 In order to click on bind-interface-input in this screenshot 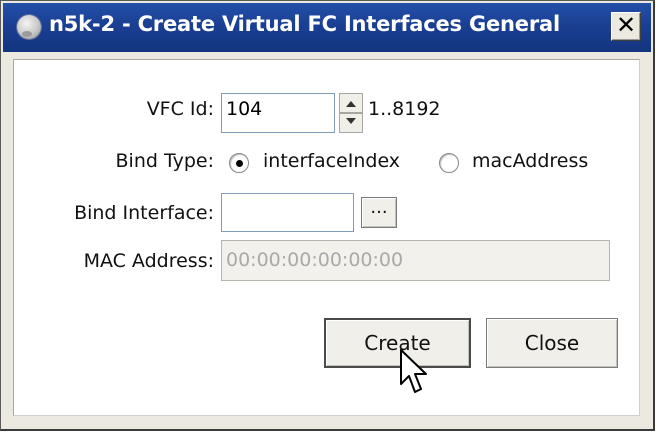, I will do `click(287, 212)`.